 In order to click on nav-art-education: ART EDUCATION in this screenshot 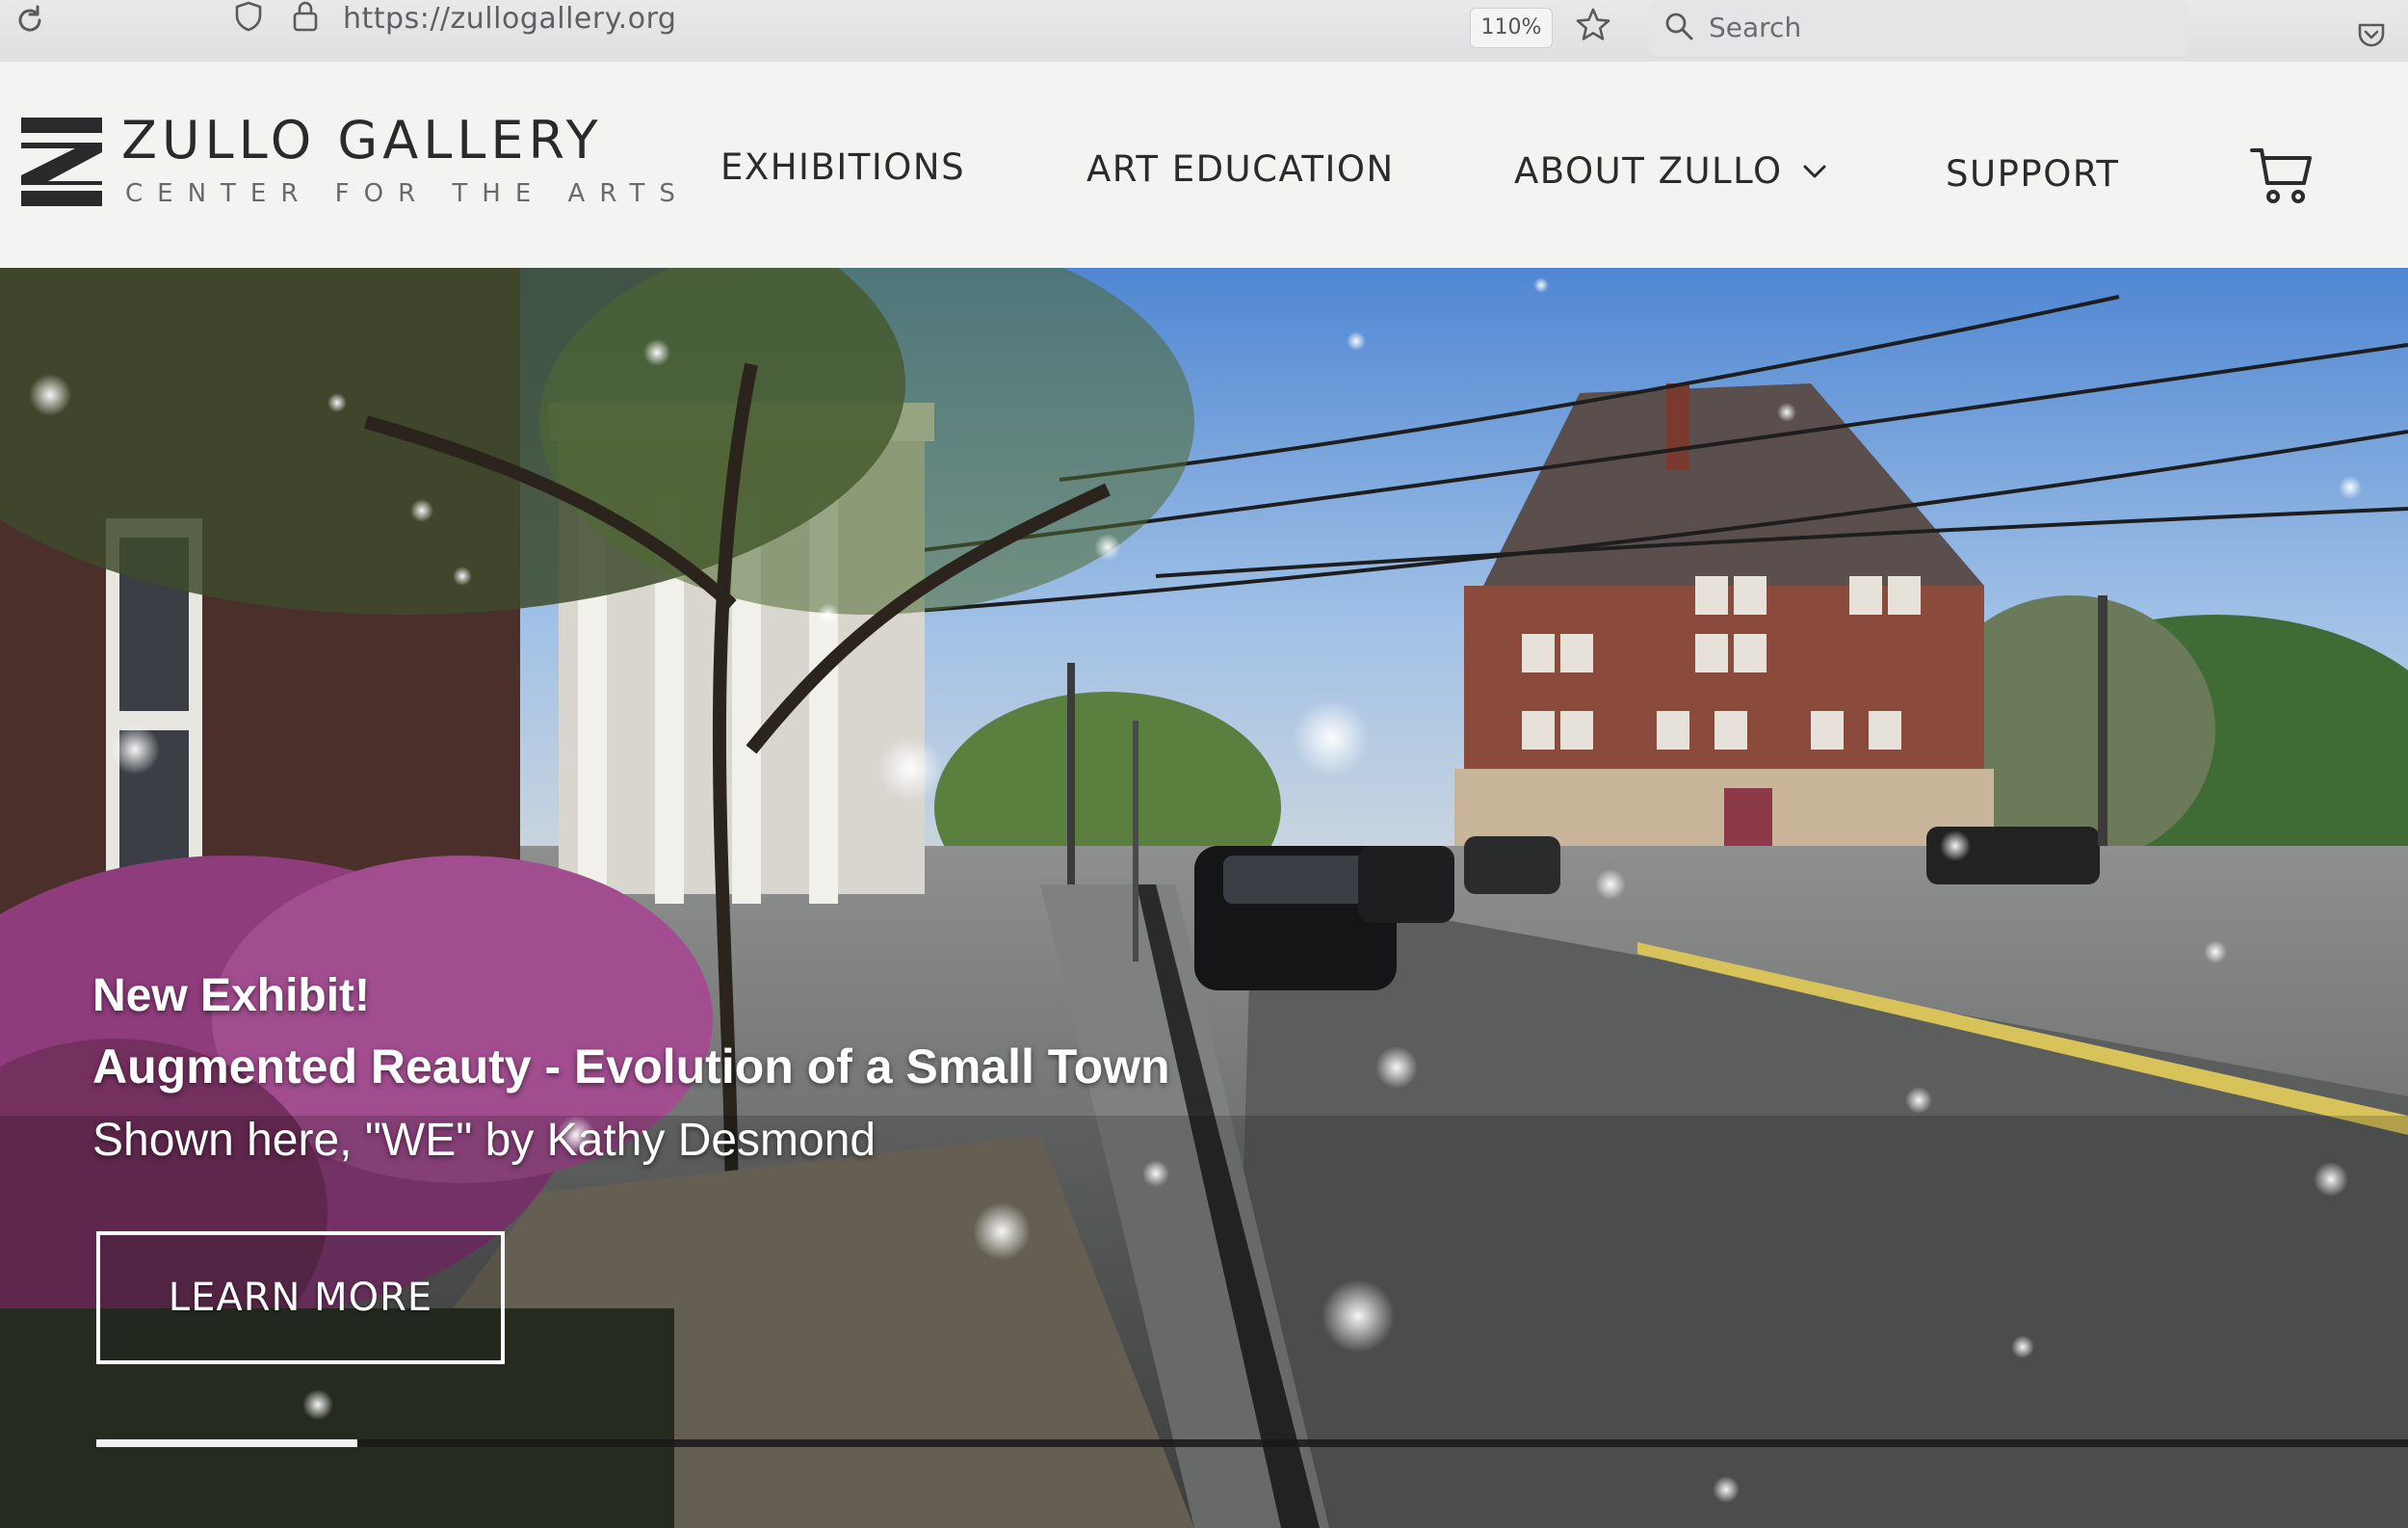, I will do `click(1240, 169)`.